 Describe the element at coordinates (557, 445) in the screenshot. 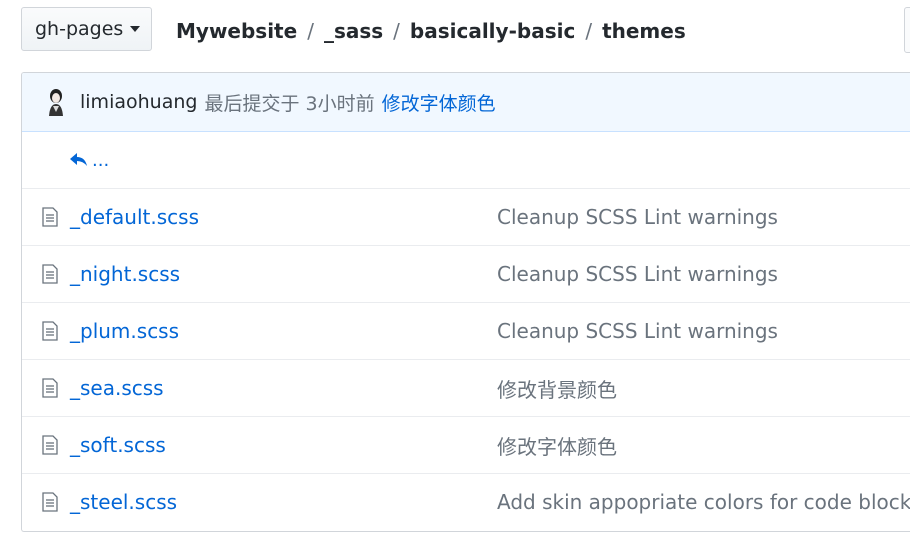

I see `file-commit-message: 修改字体颜色` at that location.